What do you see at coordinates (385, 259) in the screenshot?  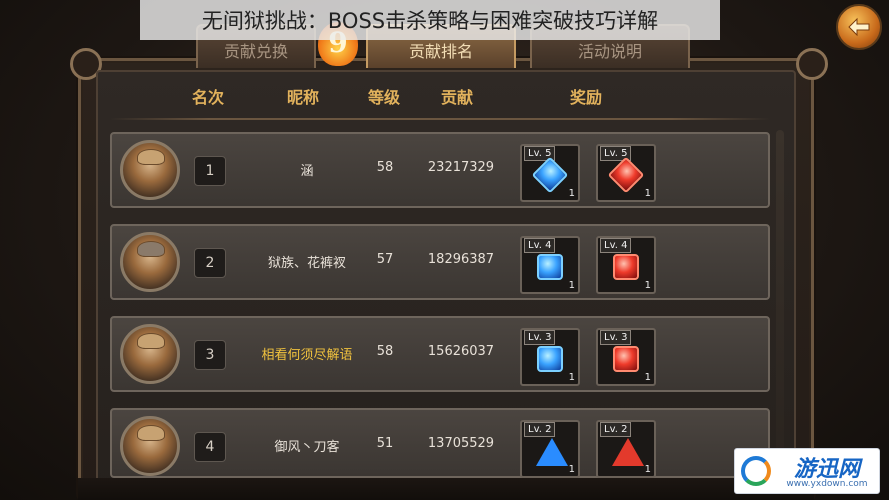 I see `player-level: 57` at bounding box center [385, 259].